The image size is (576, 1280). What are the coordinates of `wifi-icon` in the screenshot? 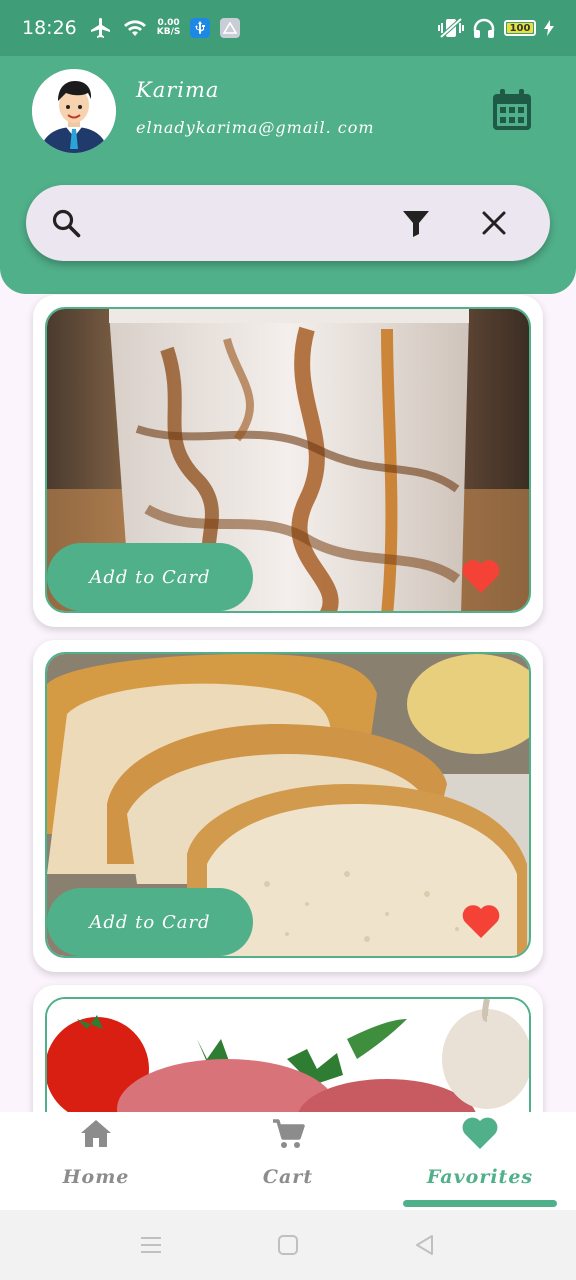 It's located at (134, 28).